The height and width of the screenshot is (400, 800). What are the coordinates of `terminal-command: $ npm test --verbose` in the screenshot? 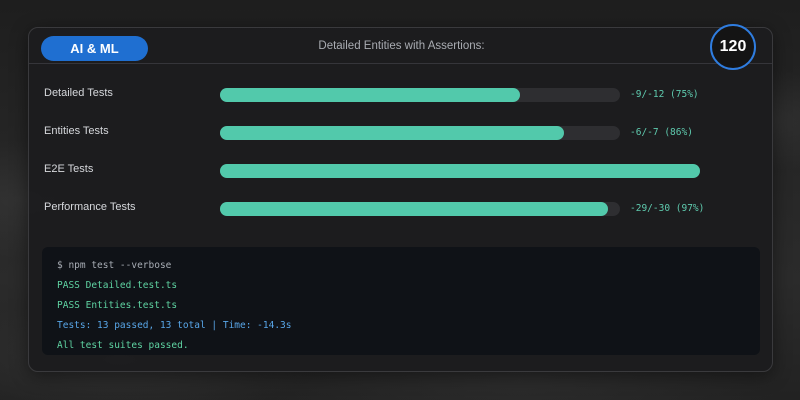 It's located at (114, 265).